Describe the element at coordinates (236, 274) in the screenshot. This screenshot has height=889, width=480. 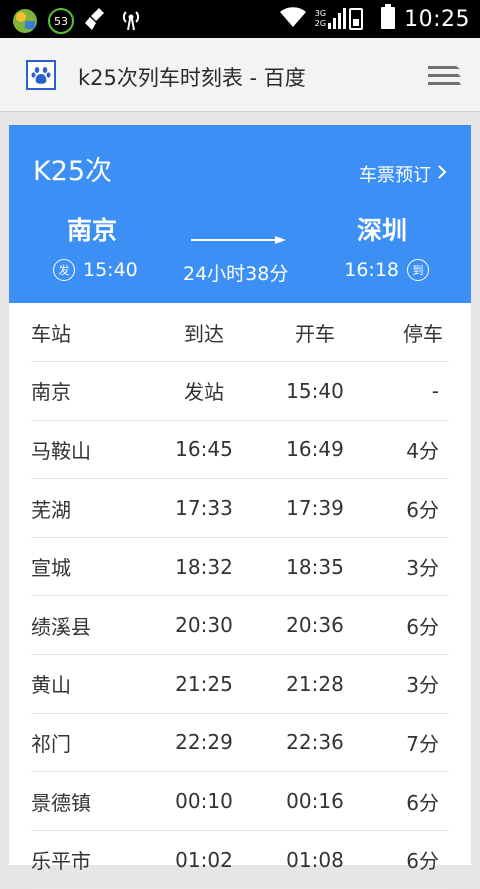
I see `travel-duration: 24小时38分` at that location.